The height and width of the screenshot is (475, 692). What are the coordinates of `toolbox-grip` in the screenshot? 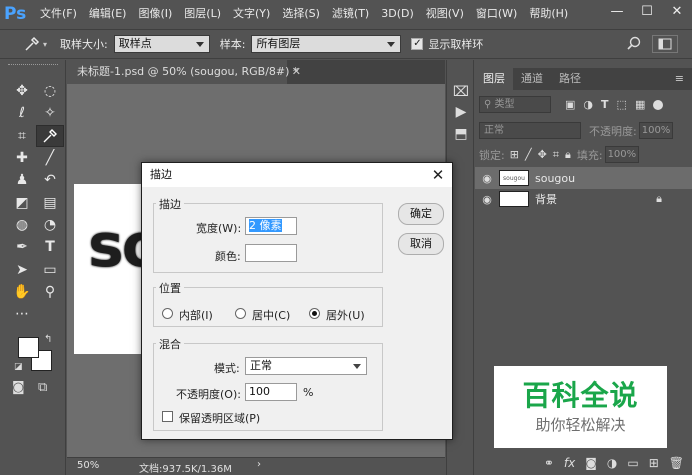 It's located at (33, 65).